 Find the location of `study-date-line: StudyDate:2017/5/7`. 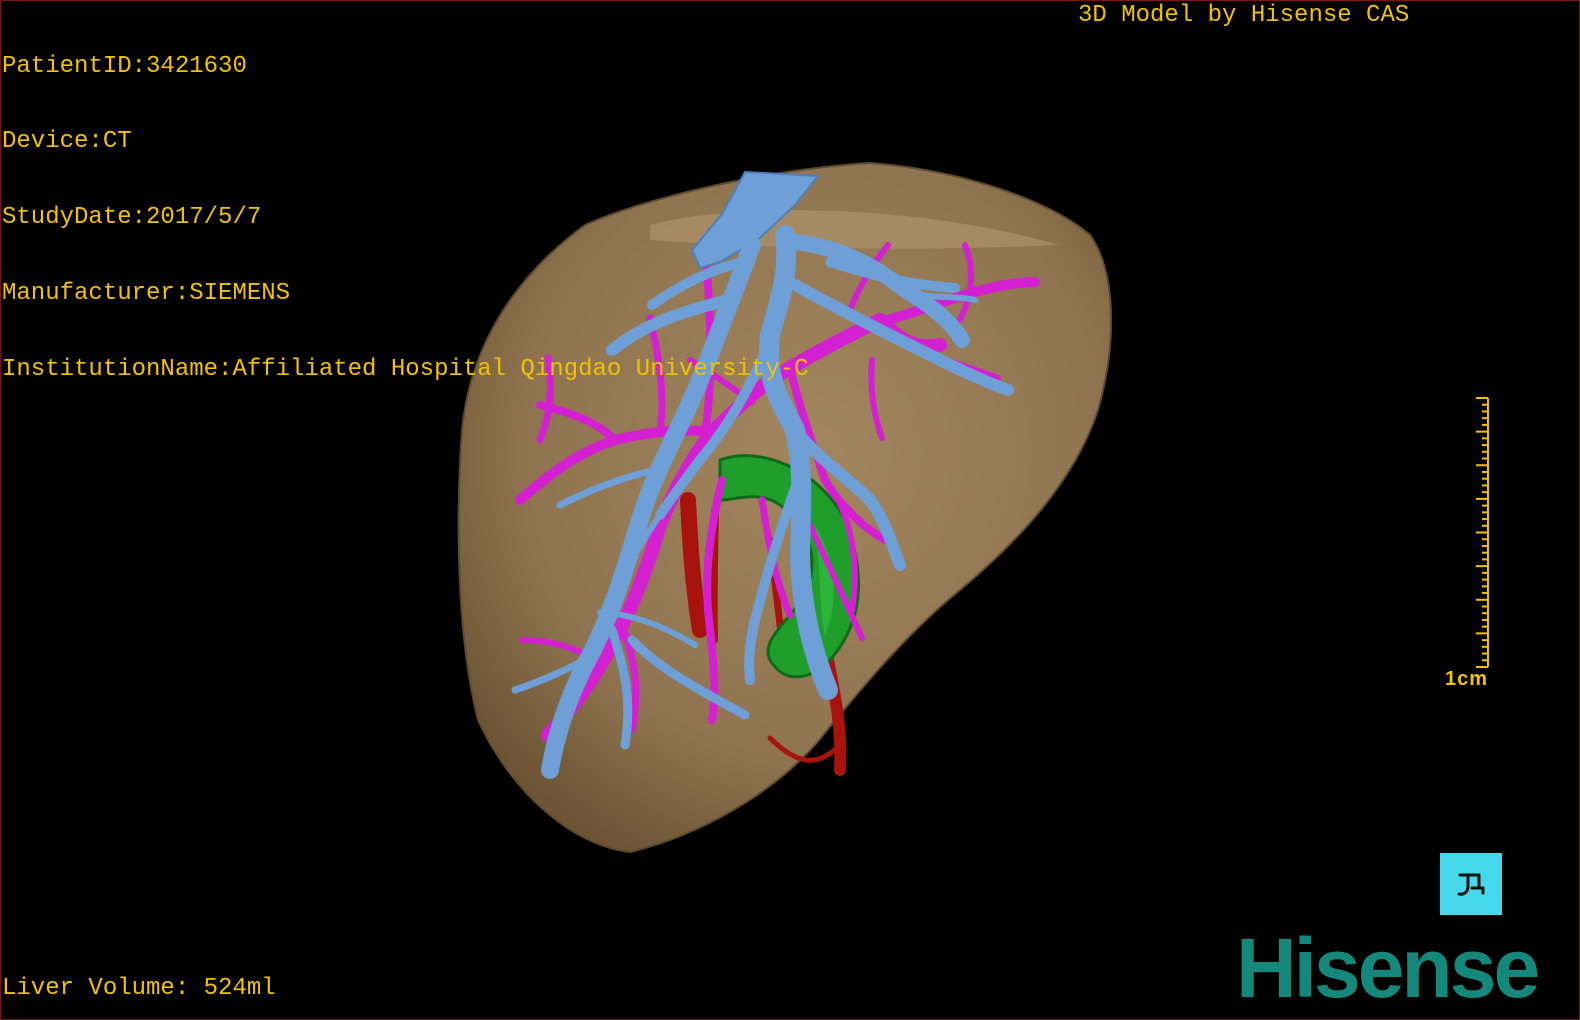

study-date-line: StudyDate:2017/5/7 is located at coordinates (405, 217).